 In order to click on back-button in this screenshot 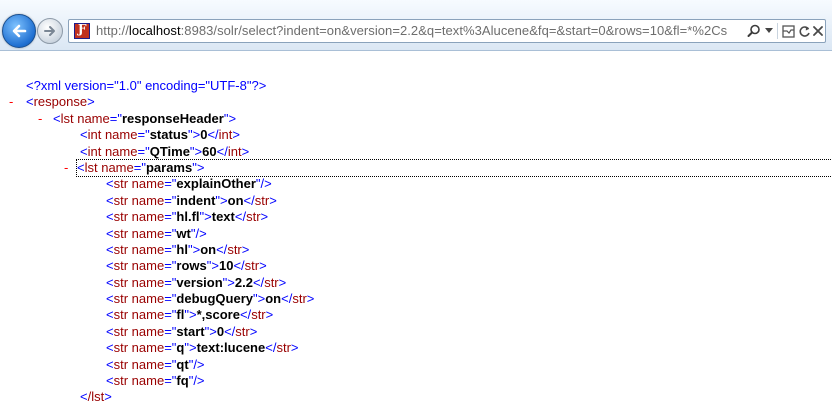, I will do `click(19, 31)`.